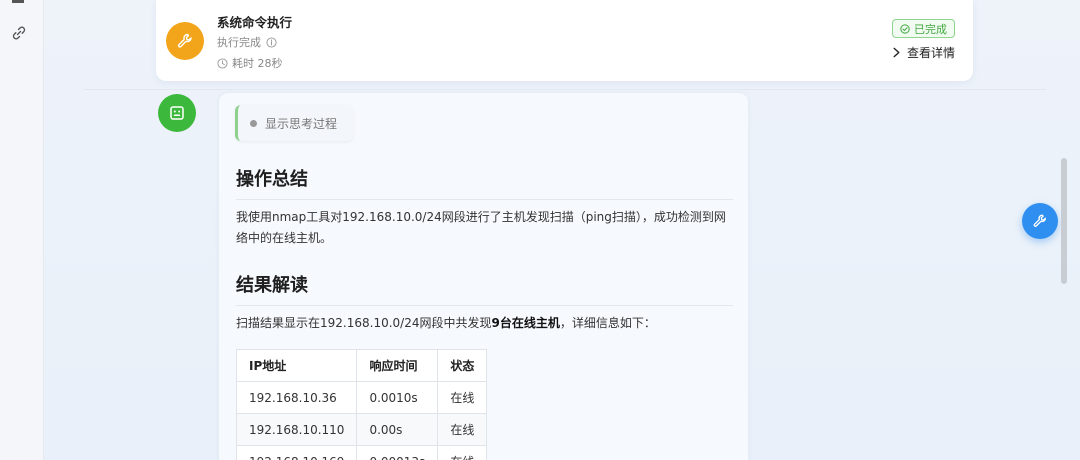 Image resolution: width=1080 pixels, height=460 pixels. Describe the element at coordinates (397, 429) in the screenshot. I see `table-cell-response: 0.00s` at that location.